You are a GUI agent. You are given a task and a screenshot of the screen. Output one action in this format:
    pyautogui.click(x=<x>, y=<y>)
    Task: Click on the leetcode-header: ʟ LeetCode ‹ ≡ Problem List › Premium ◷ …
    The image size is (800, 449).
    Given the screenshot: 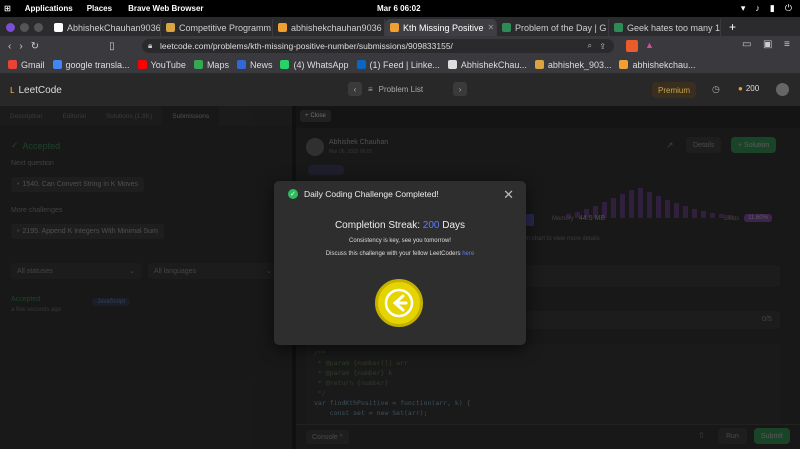 What is the action you would take?
    pyautogui.click(x=400, y=90)
    